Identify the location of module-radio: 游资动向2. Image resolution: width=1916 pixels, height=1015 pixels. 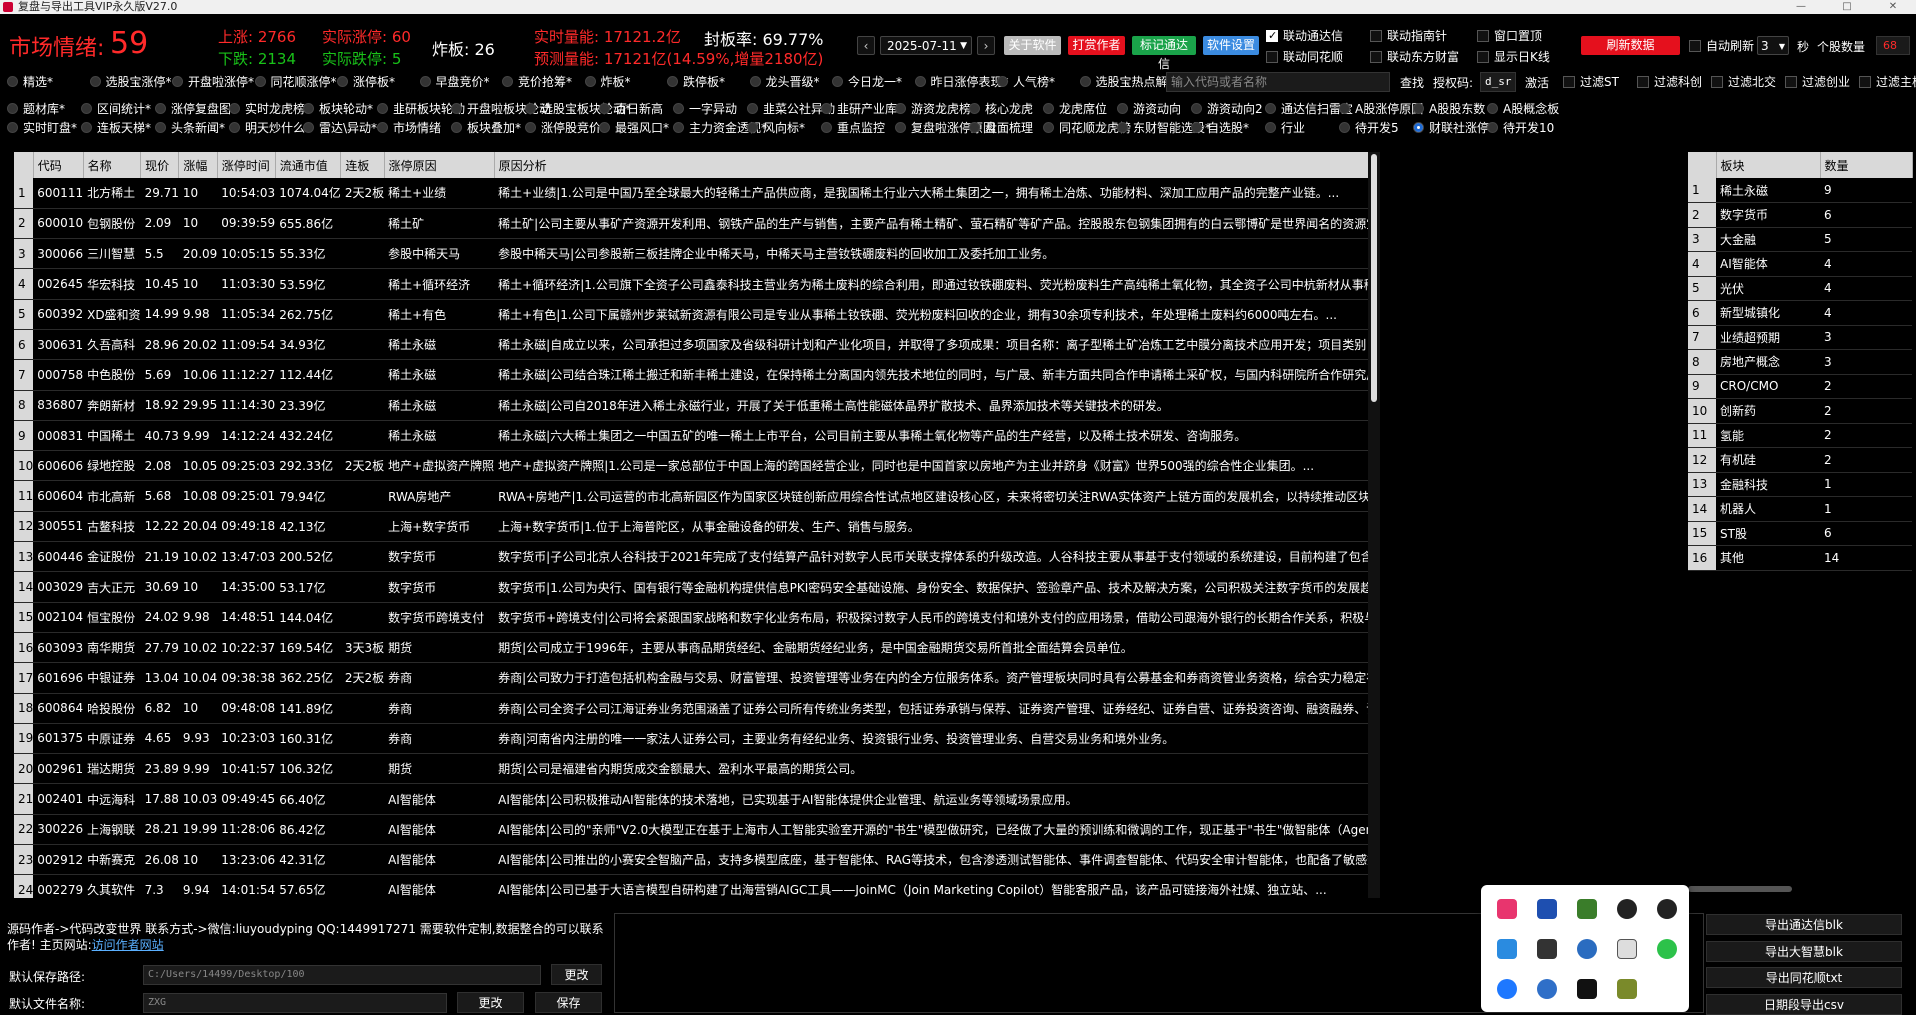
(1227, 109).